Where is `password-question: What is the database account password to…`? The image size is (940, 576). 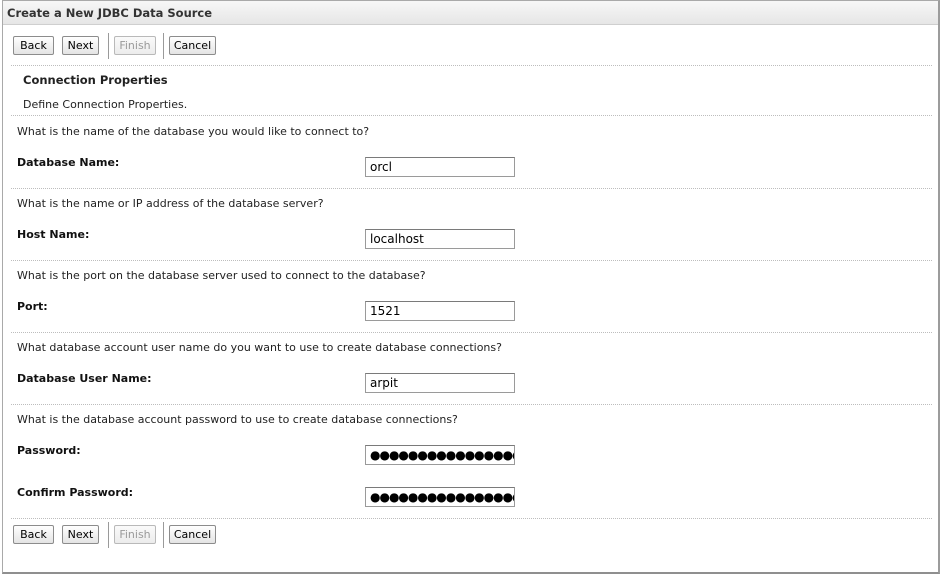
password-question: What is the database account password to… is located at coordinates (237, 419).